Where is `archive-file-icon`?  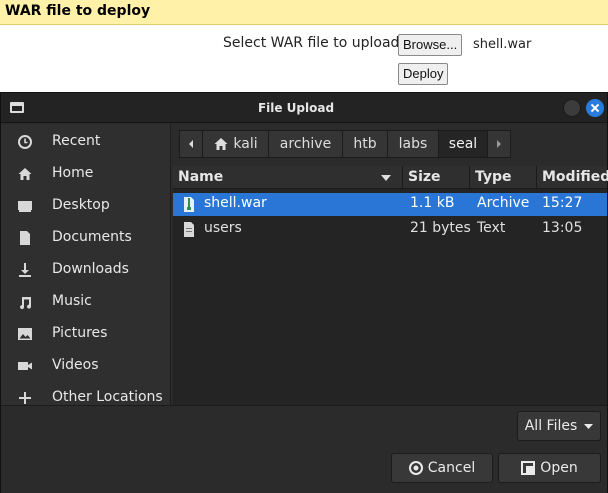
archive-file-icon is located at coordinates (189, 206).